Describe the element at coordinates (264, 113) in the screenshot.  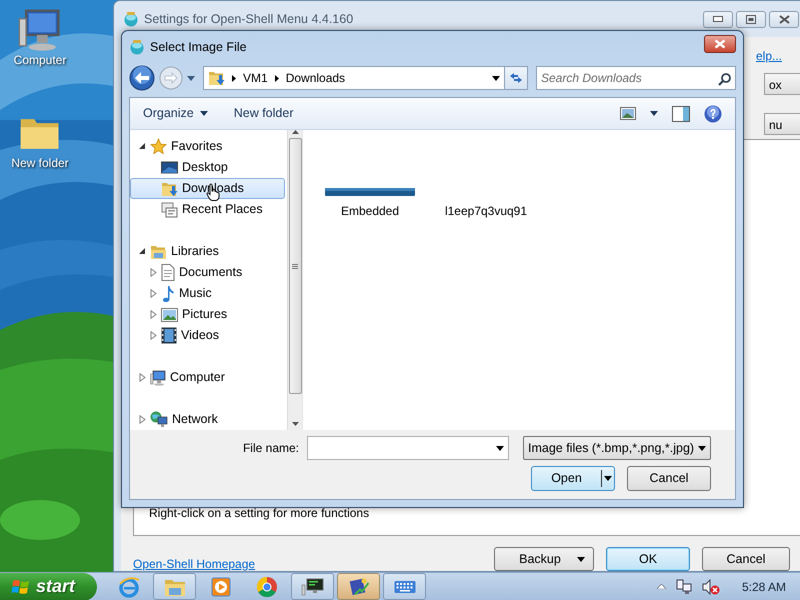
I see `toolbar-button: New folder` at that location.